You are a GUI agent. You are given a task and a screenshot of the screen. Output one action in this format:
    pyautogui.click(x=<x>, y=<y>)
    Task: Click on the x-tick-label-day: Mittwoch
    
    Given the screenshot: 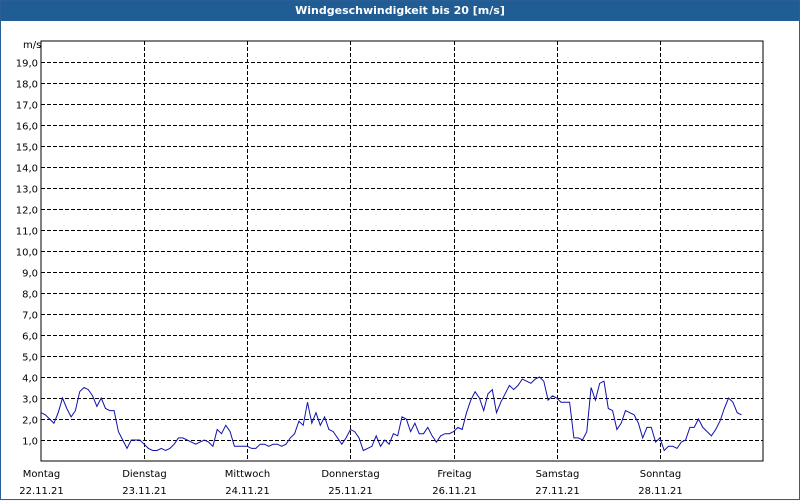 What is the action you would take?
    pyautogui.click(x=247, y=474)
    